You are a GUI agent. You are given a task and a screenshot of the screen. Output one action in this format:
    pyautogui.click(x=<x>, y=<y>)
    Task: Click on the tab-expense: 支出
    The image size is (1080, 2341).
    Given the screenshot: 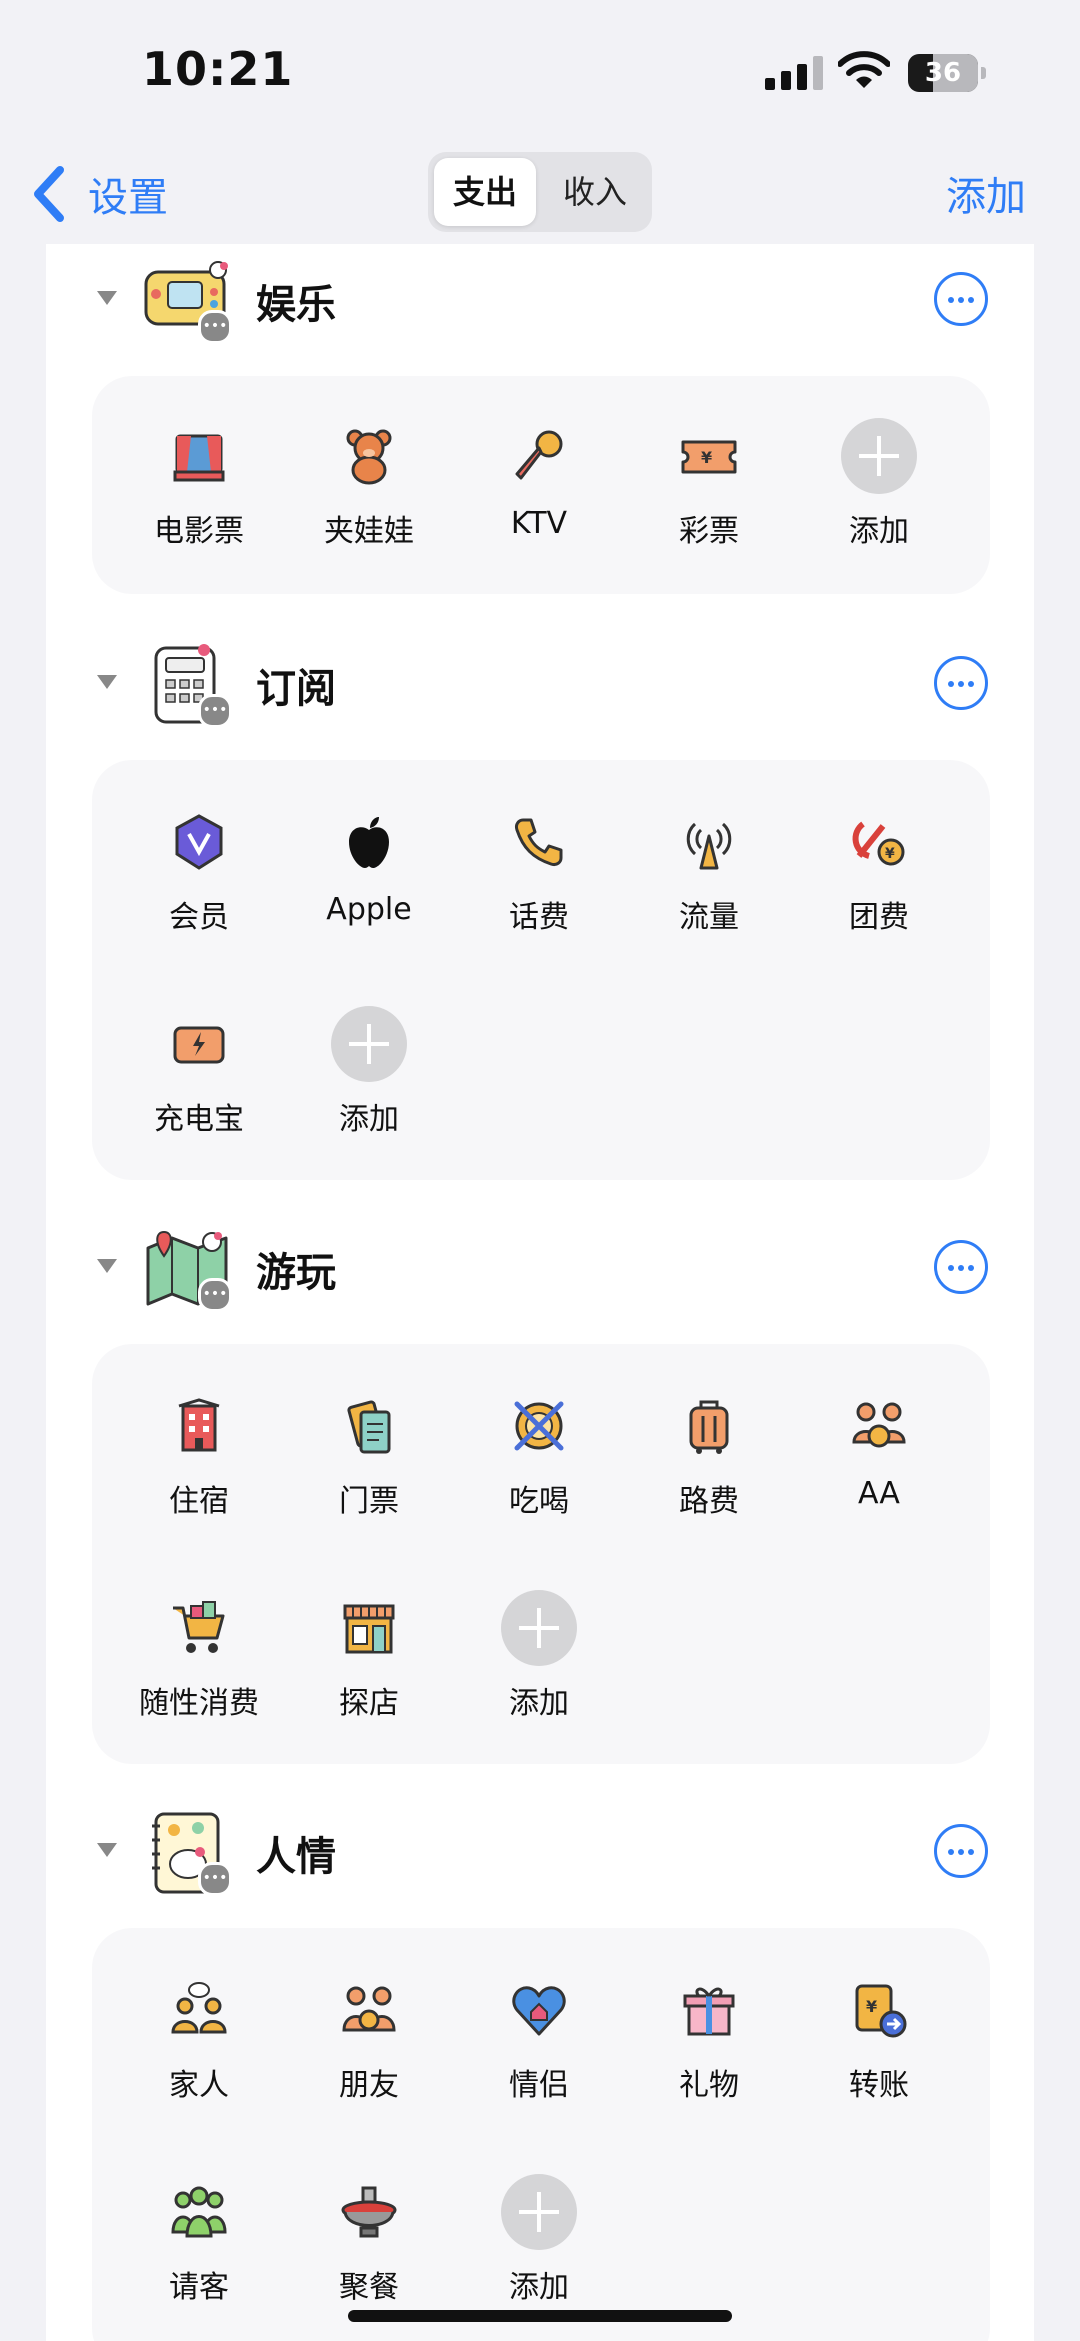 What is the action you would take?
    pyautogui.click(x=485, y=192)
    